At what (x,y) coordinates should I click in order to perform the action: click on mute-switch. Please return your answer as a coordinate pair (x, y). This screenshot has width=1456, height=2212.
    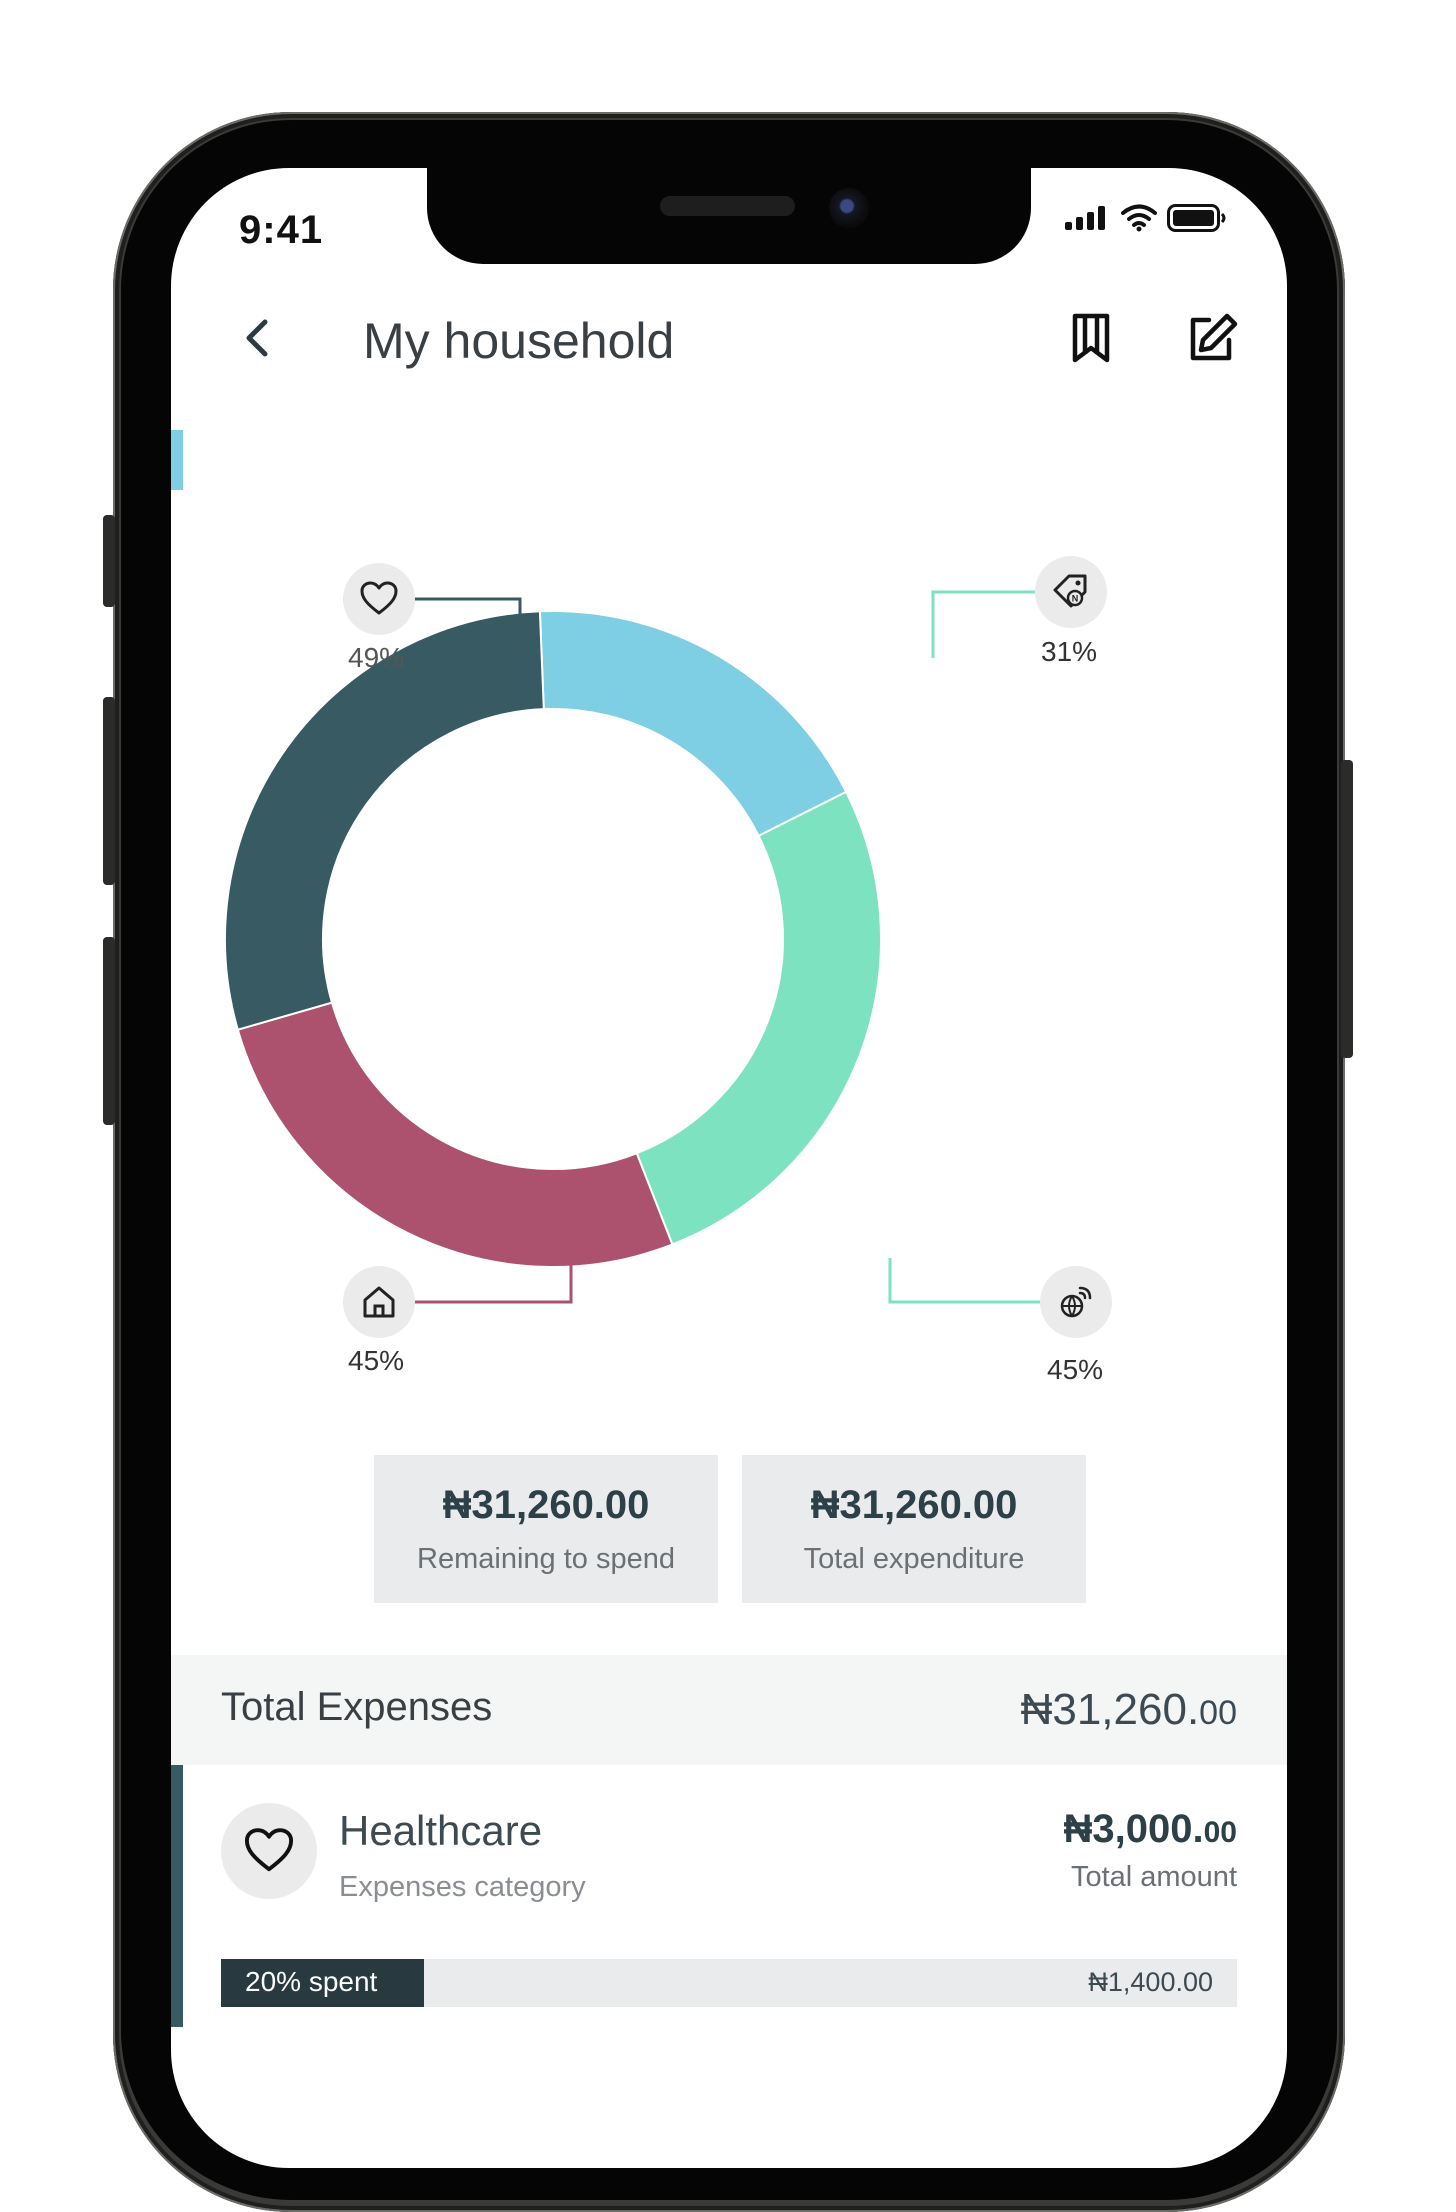
    Looking at the image, I should click on (109, 561).